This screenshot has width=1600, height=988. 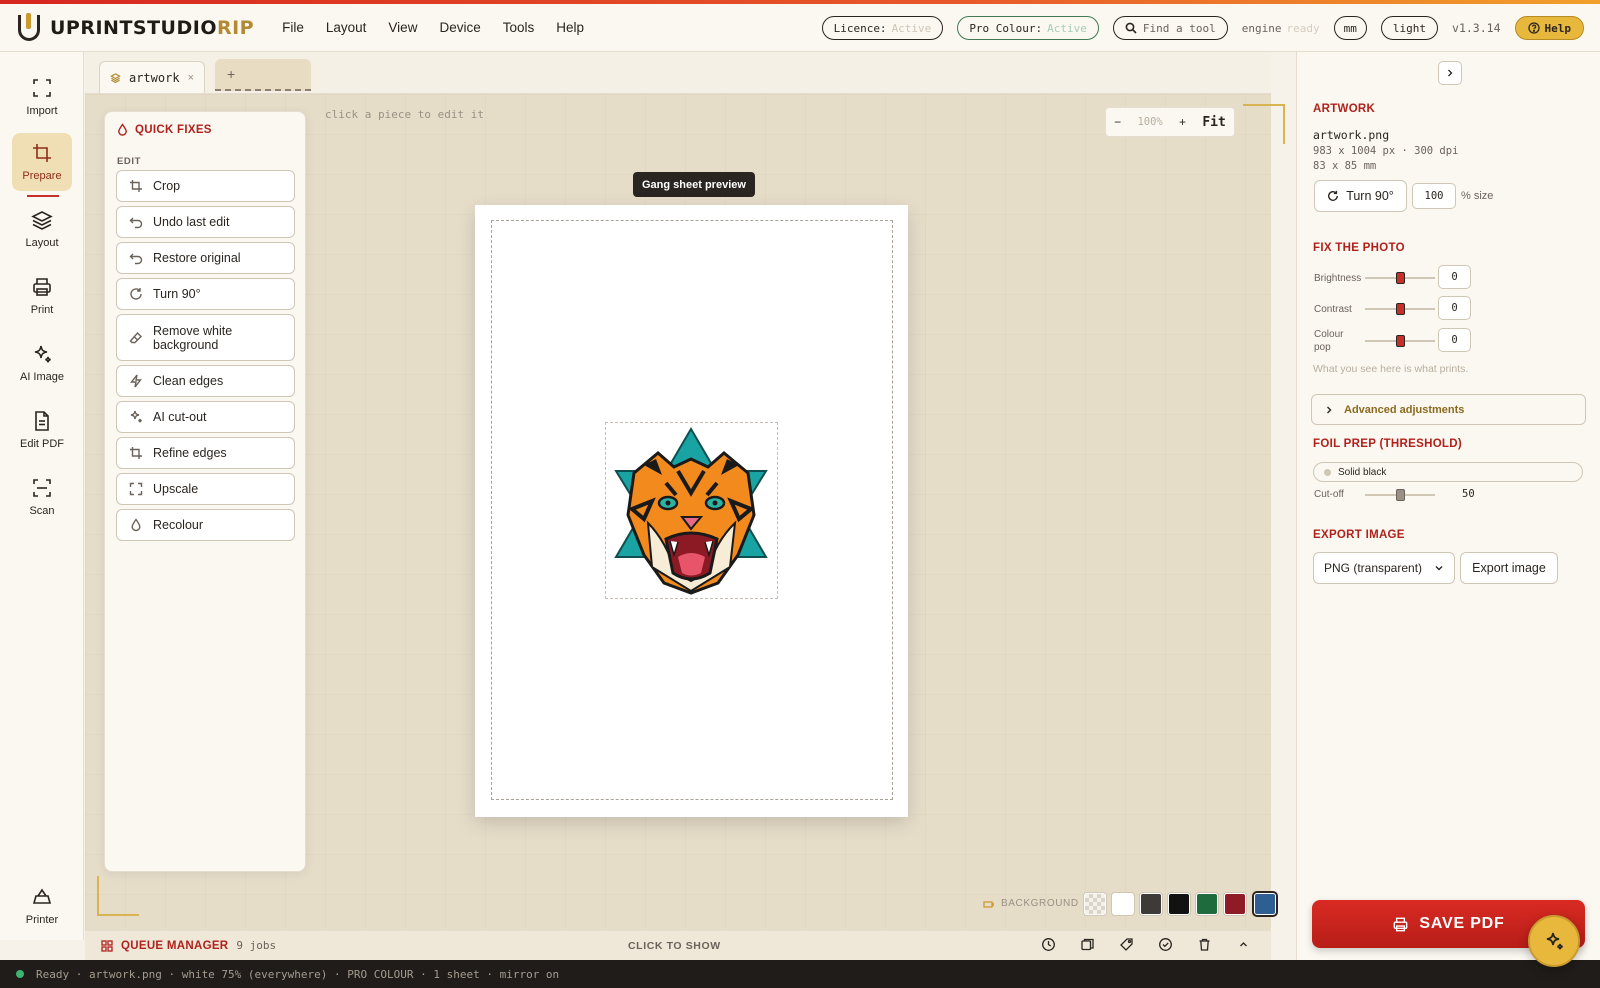 What do you see at coordinates (42, 421) in the screenshot?
I see `document-icon` at bounding box center [42, 421].